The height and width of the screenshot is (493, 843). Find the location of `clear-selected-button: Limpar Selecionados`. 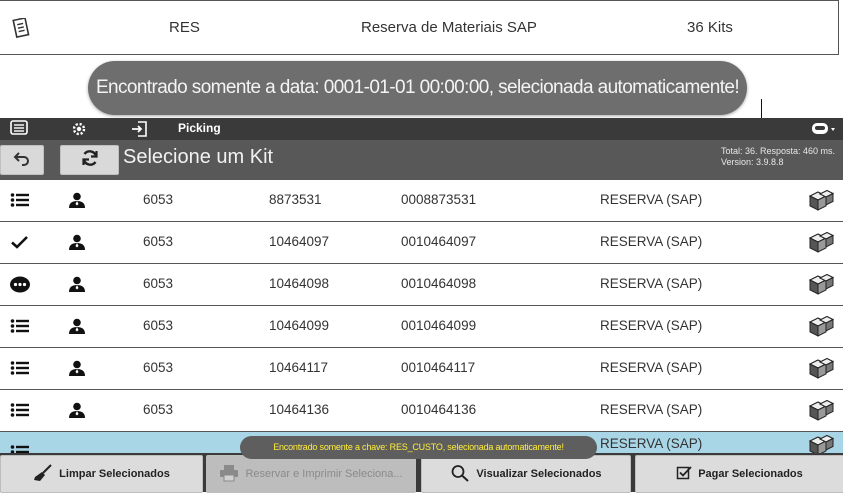

clear-selected-button: Limpar Selecionados is located at coordinates (101, 474).